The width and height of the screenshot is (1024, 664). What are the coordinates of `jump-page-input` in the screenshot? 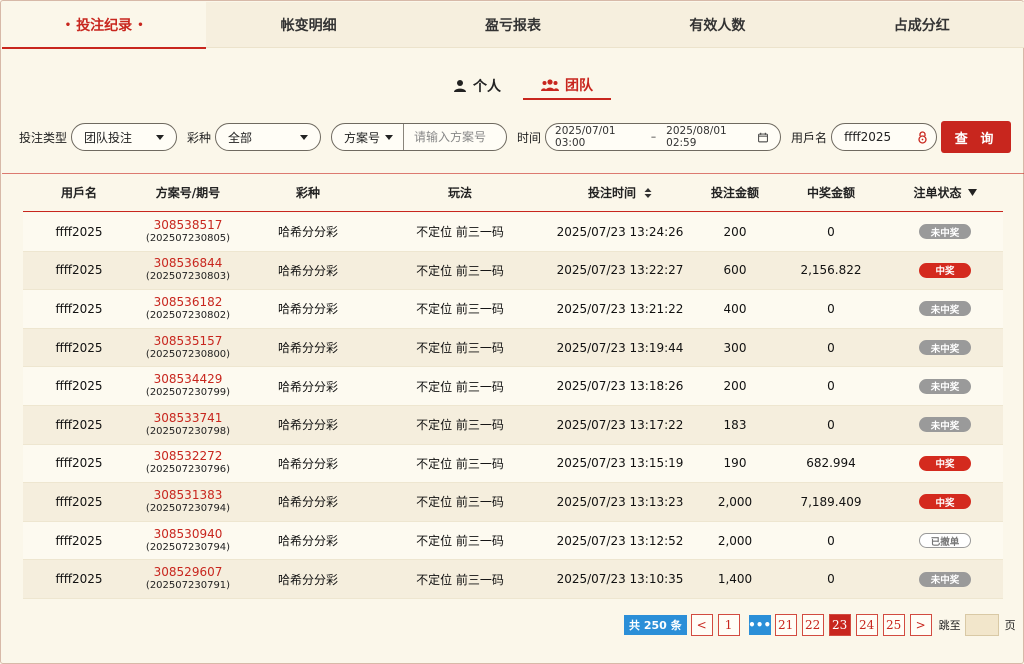 It's located at (981, 625).